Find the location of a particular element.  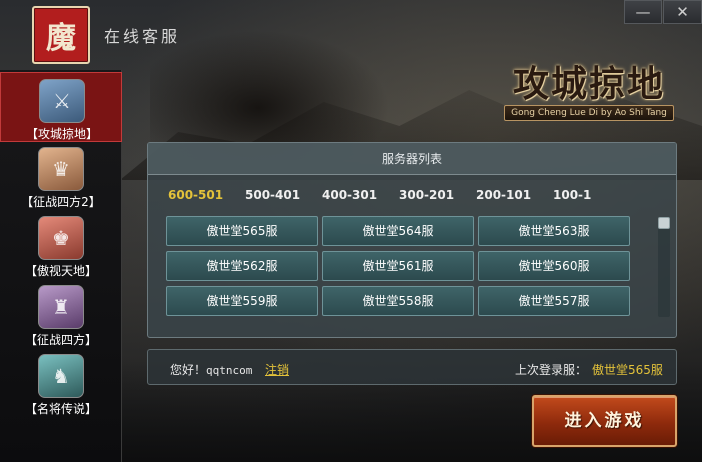

sidebar-item-aoshitiandi: ♚ 【傲视天地】 is located at coordinates (61, 245).